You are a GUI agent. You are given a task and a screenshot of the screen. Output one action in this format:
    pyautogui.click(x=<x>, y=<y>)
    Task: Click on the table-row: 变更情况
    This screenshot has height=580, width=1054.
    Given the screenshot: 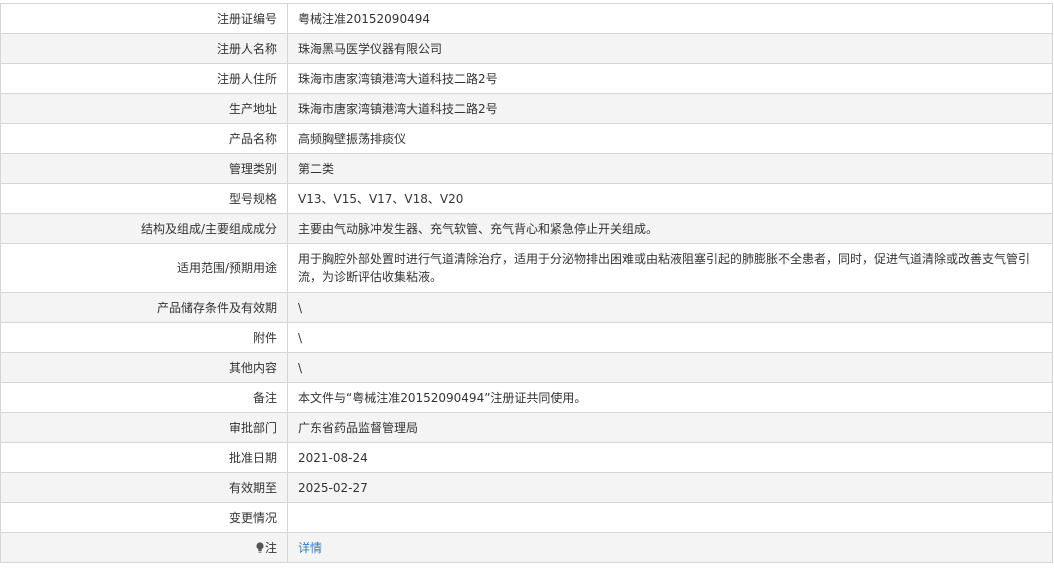 What is the action you would take?
    pyautogui.click(x=526, y=517)
    